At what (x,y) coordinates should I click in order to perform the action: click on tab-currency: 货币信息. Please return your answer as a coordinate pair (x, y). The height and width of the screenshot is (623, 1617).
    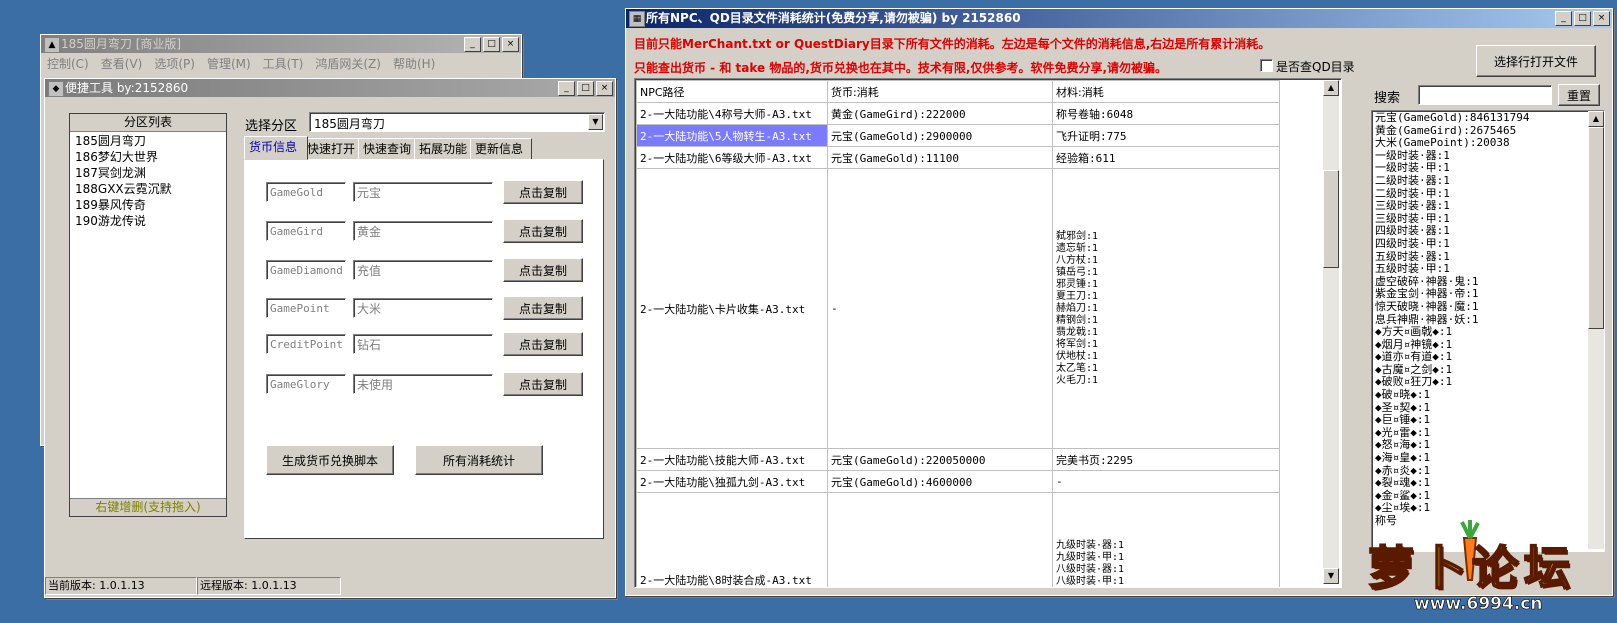
    Looking at the image, I should click on (276, 148).